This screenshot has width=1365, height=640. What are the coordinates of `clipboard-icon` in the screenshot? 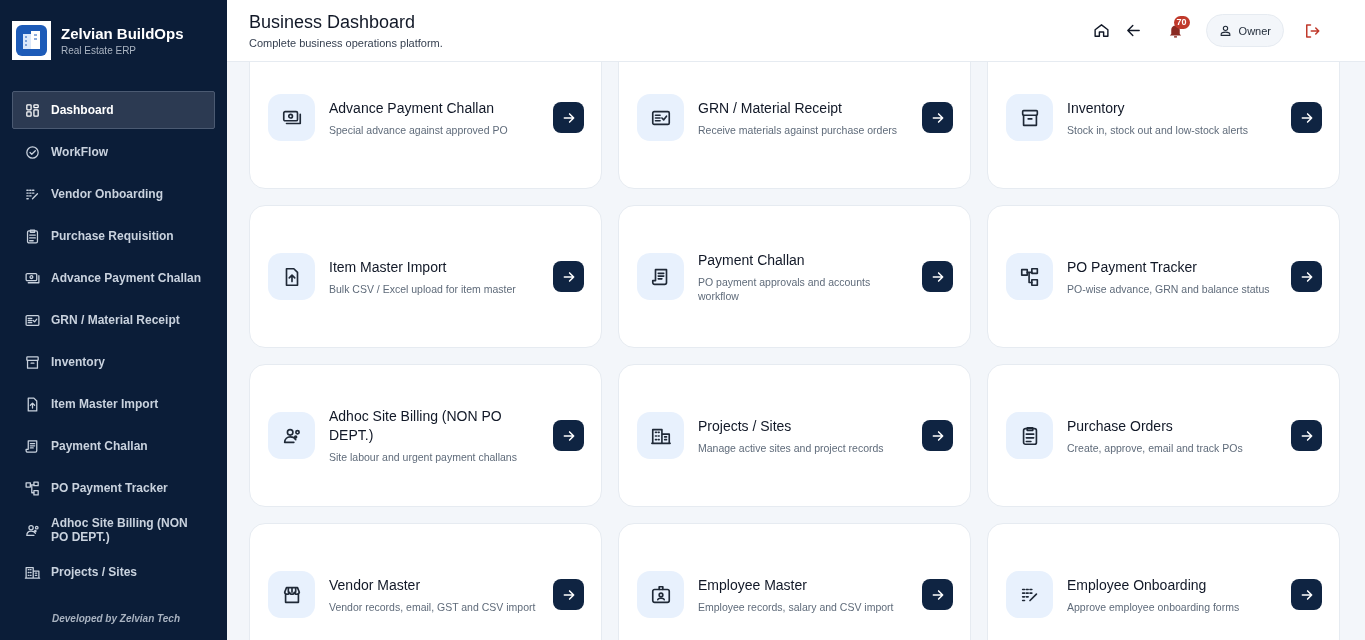 It's located at (32, 236).